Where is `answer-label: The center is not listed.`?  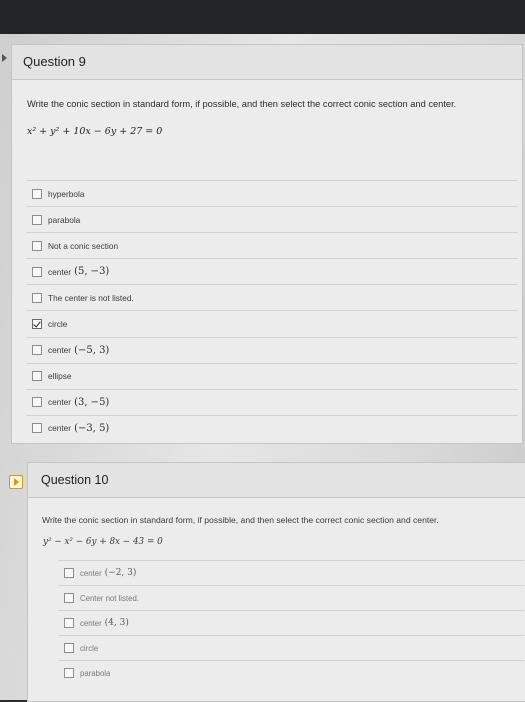 answer-label: The center is not listed. is located at coordinates (91, 297).